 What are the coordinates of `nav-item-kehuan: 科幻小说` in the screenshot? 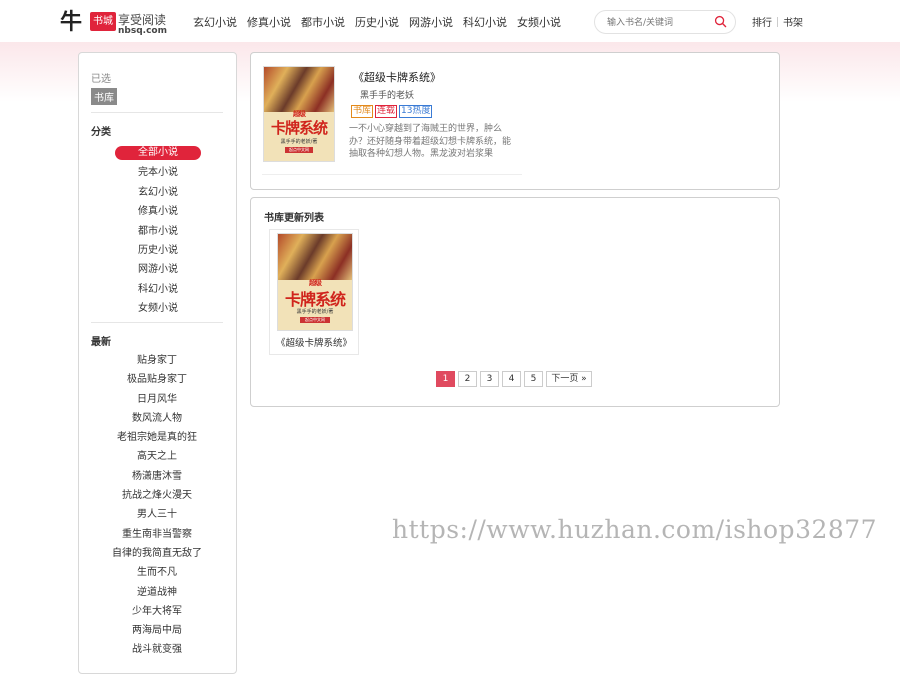 It's located at (490, 22).